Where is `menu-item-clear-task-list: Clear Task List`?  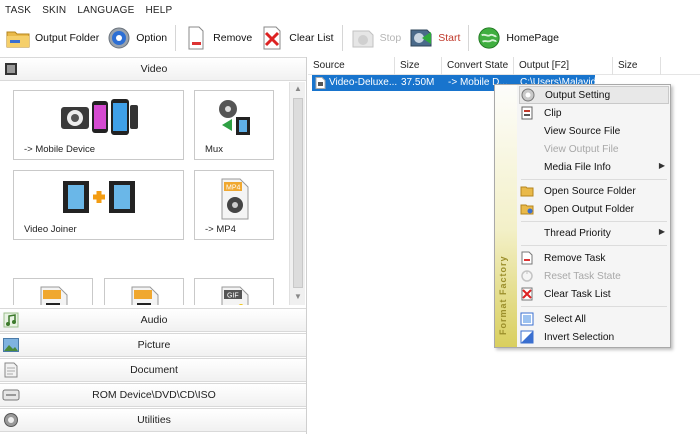
menu-item-clear-task-list: Clear Task List is located at coordinates (594, 294).